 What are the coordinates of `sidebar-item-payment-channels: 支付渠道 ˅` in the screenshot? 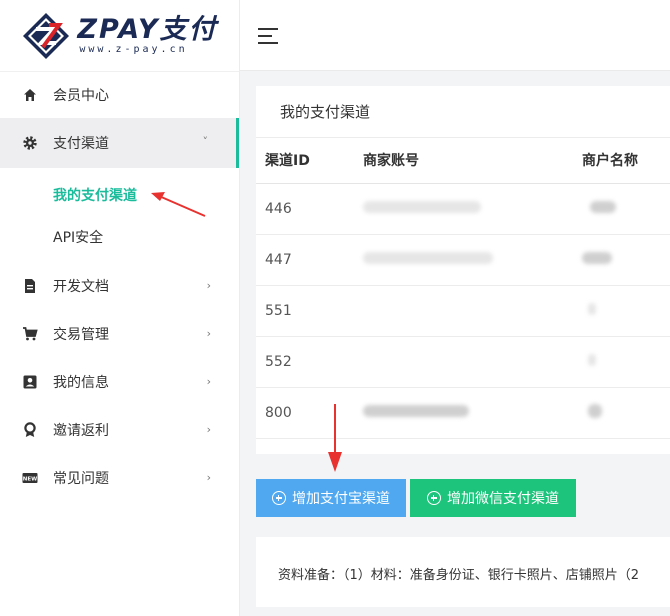 It's located at (119, 143).